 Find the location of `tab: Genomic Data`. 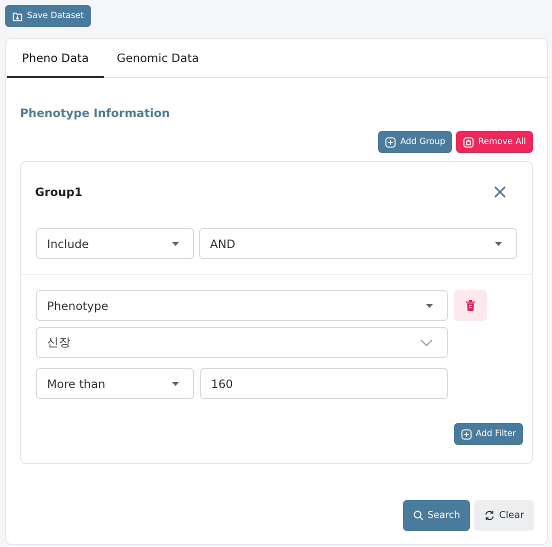

tab: Genomic Data is located at coordinates (158, 58).